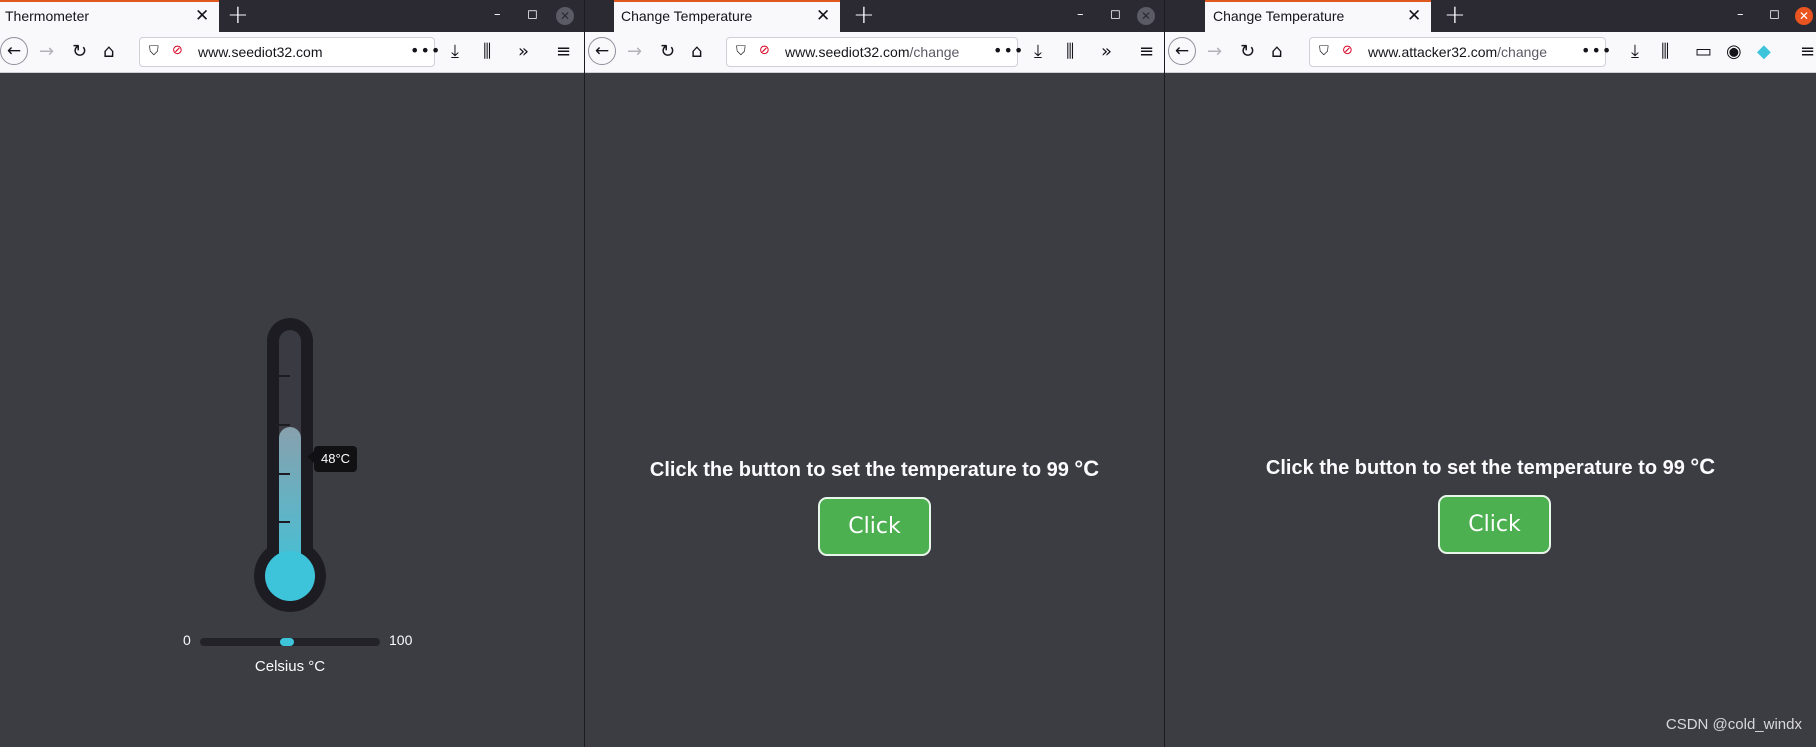 This screenshot has width=1816, height=747. I want to click on range-max-label: 100, so click(401, 640).